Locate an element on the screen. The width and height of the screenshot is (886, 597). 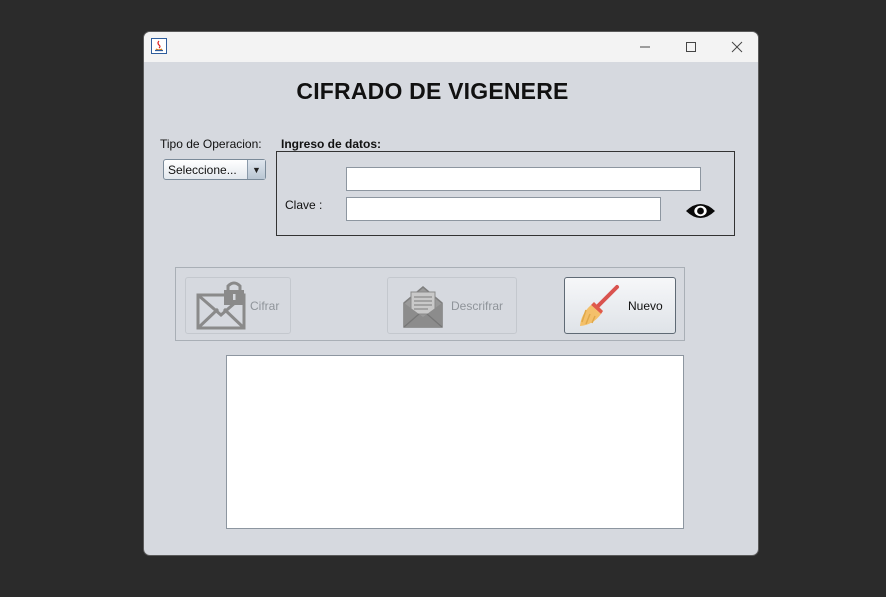
minimize-button is located at coordinates (645, 47).